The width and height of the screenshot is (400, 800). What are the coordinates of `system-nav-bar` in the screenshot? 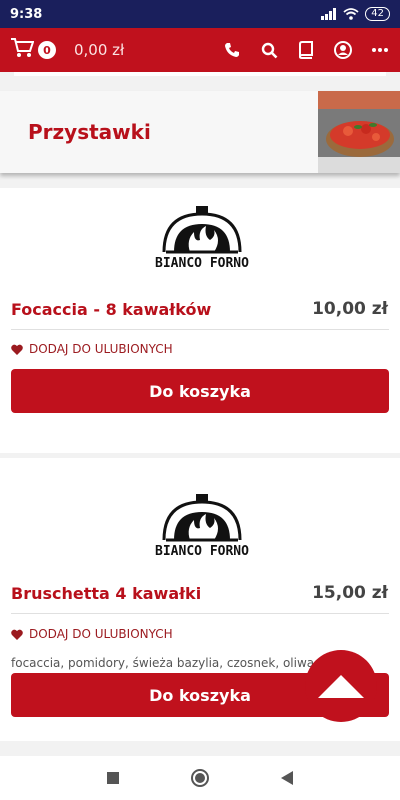 It's located at (200, 778).